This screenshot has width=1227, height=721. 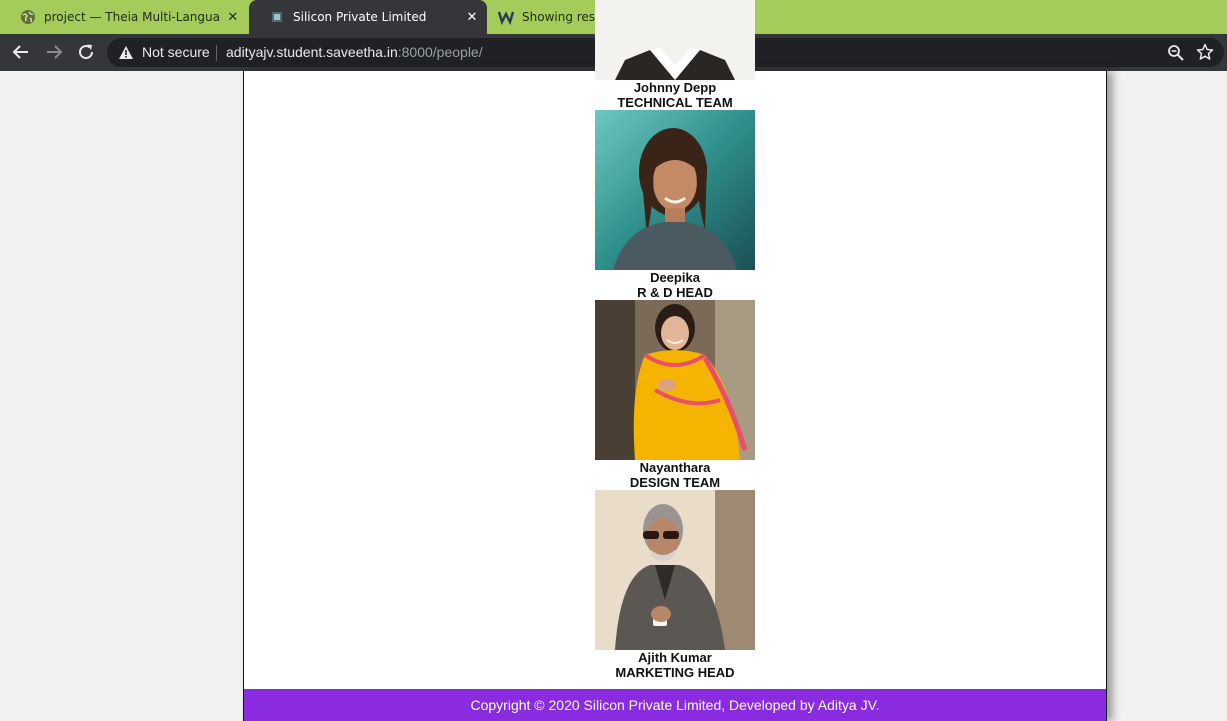 I want to click on person-card: Deepika R & D HEAD, so click(x=675, y=205).